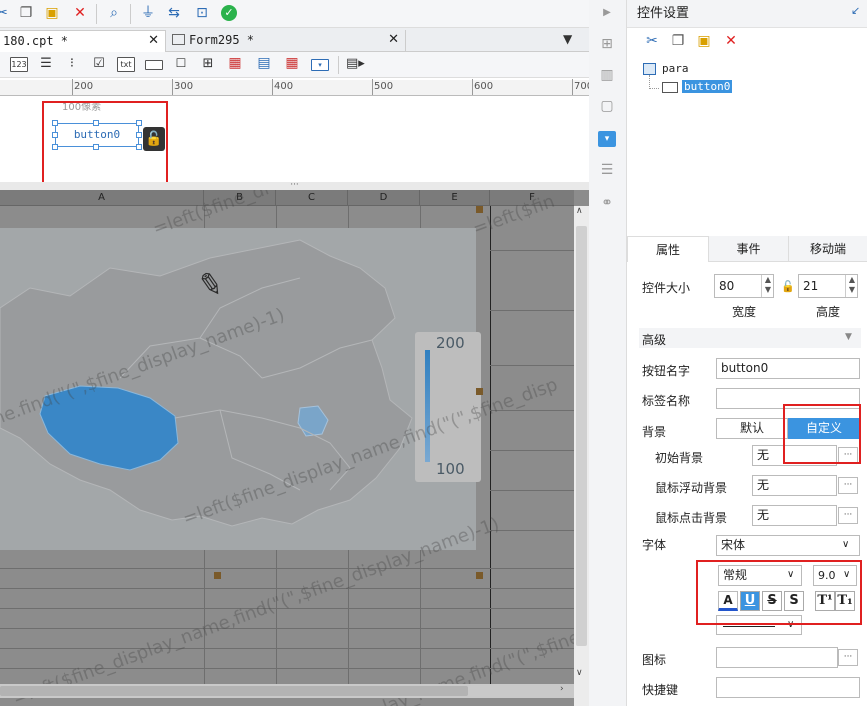  What do you see at coordinates (338, 65) in the screenshot?
I see `toolbar-separator` at bounding box center [338, 65].